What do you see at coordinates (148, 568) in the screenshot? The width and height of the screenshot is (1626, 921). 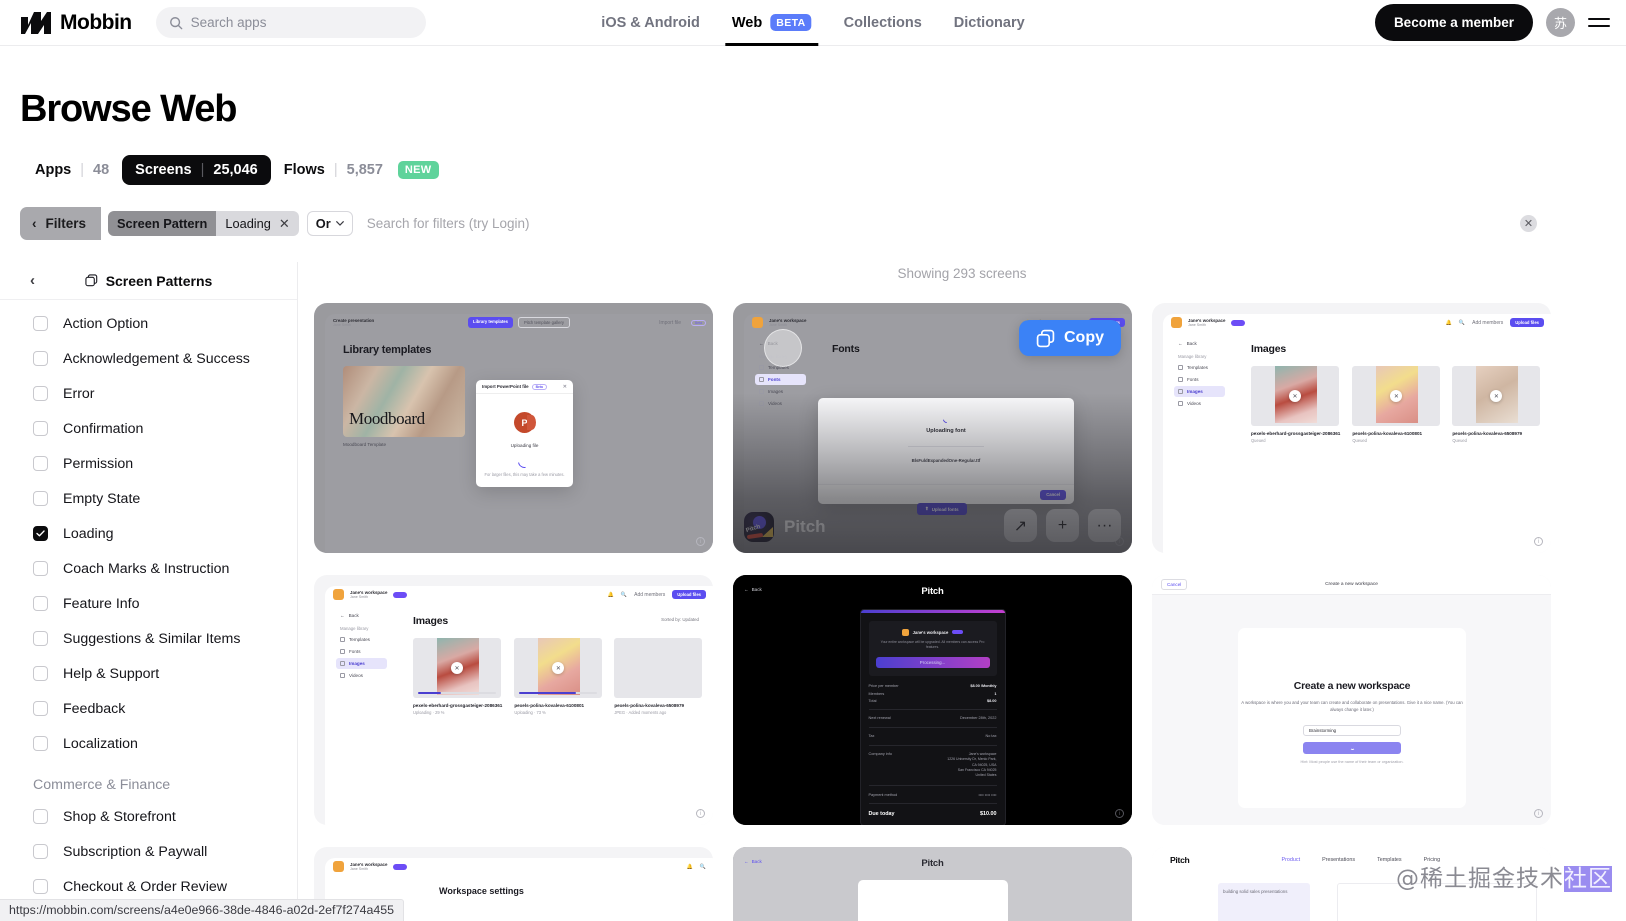 I see `sidebar-item-coach-marks-instruction: Coach Marks & Instruction` at bounding box center [148, 568].